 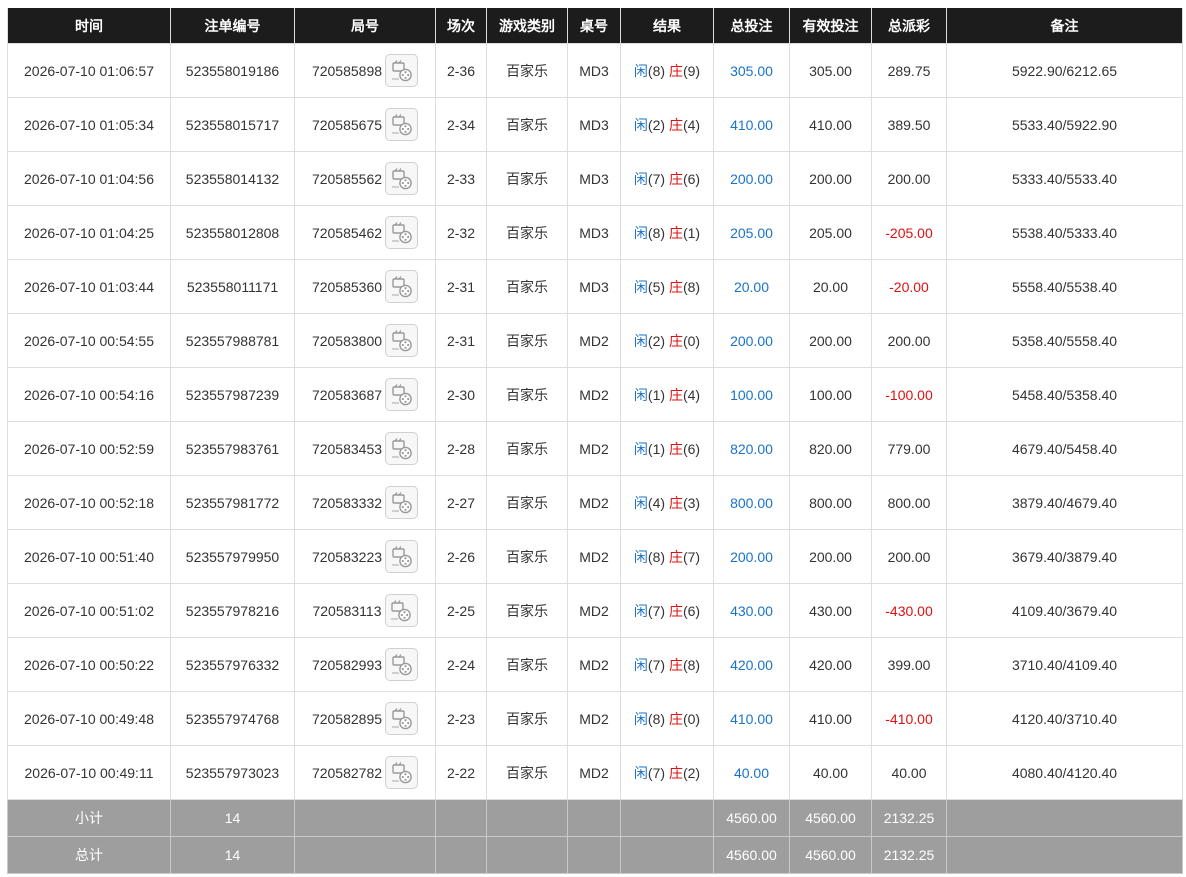 I want to click on cell-time: 2026-07-10 01:05:34, so click(x=89, y=124).